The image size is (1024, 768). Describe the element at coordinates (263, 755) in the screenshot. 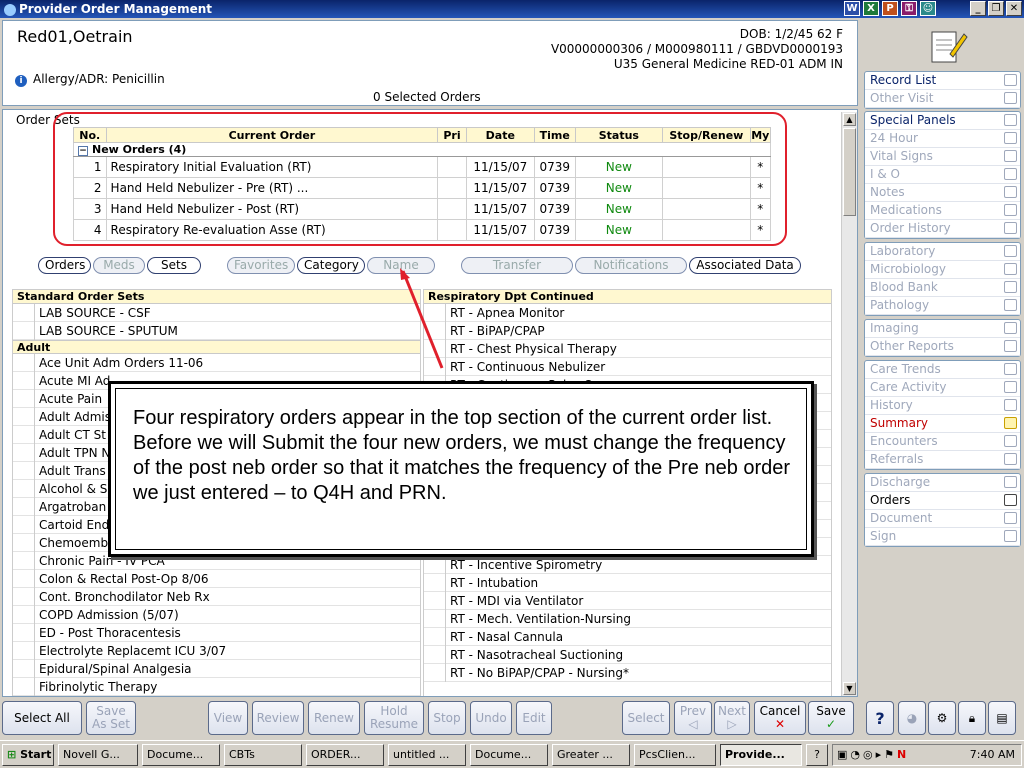

I see `taskbar-item: CBTs` at that location.